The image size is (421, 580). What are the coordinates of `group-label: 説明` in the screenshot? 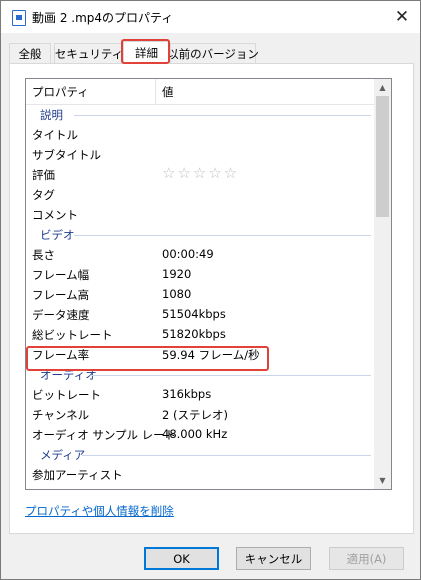 It's located at (51, 115).